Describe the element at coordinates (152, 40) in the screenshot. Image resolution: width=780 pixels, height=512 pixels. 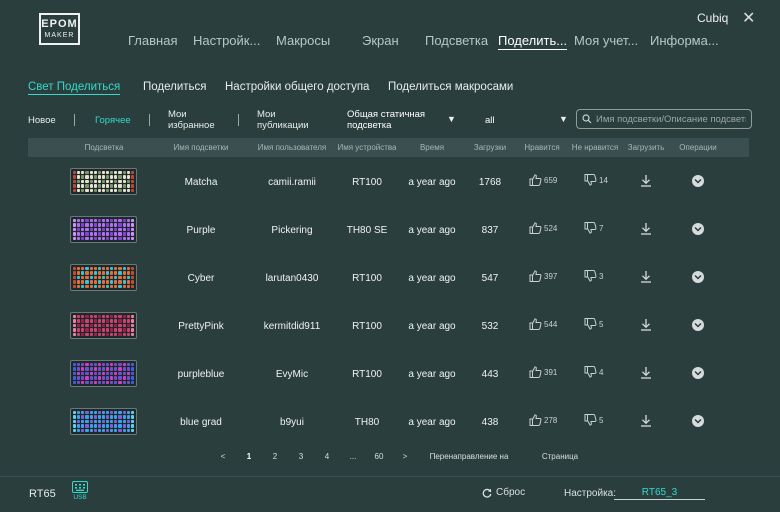
I see `nav-home: Главная` at that location.